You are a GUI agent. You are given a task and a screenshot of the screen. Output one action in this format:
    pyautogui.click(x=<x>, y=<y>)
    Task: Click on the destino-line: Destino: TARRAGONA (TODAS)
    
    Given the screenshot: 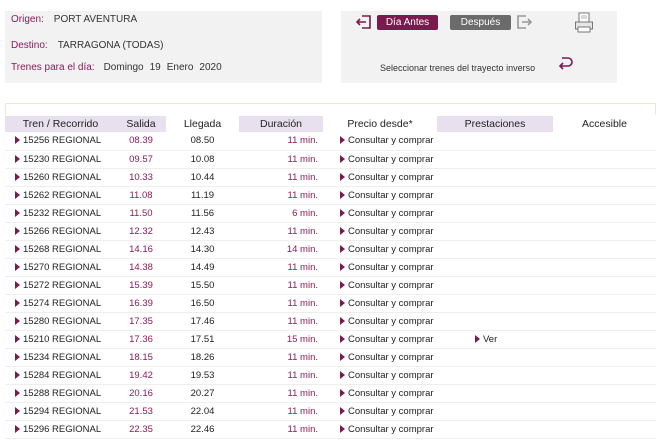 What is the action you would take?
    pyautogui.click(x=87, y=45)
    